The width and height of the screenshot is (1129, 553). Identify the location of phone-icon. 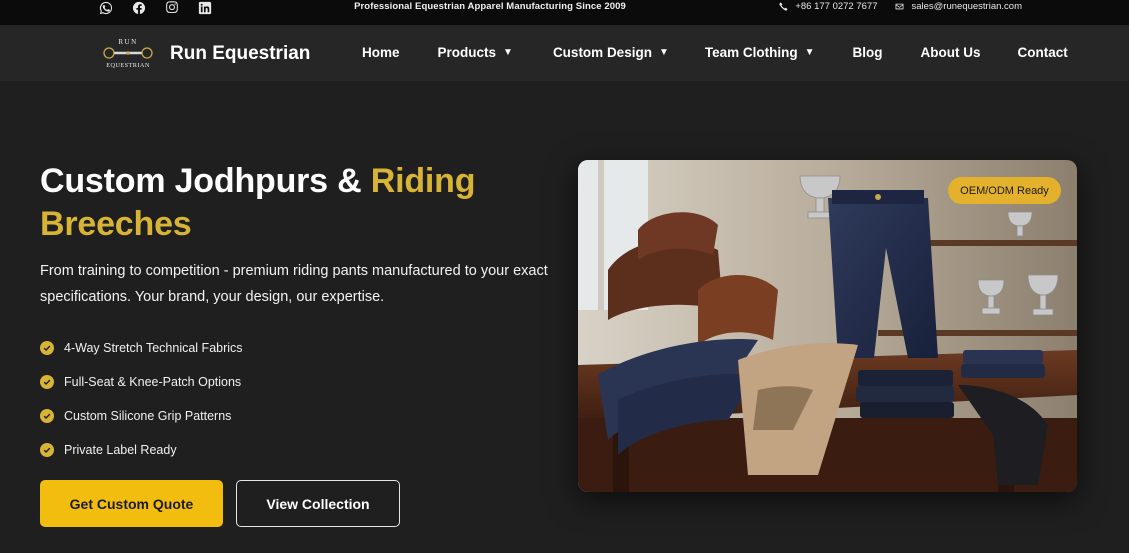
(783, 6).